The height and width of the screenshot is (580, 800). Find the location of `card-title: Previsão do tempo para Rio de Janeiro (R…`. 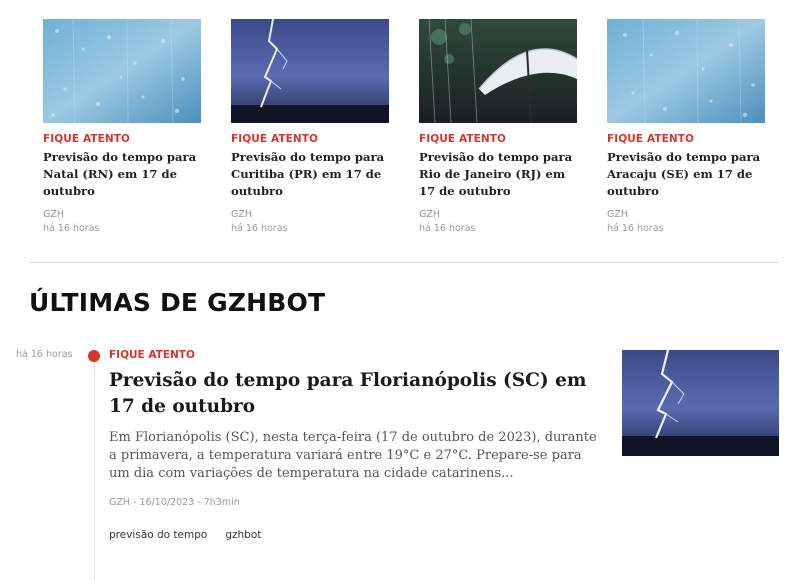

card-title: Previsão do tempo para Rio de Janeiro (R… is located at coordinates (498, 175).